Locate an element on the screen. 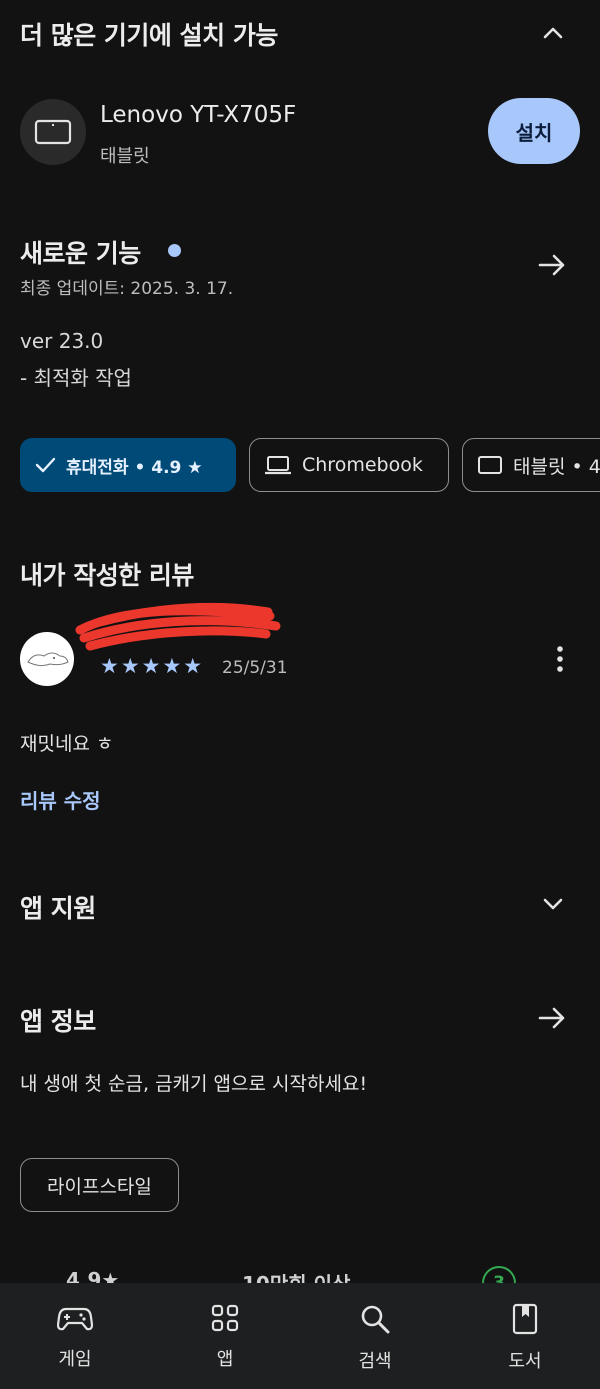 The width and height of the screenshot is (600, 1389). apps-grid-icon is located at coordinates (225, 1318).